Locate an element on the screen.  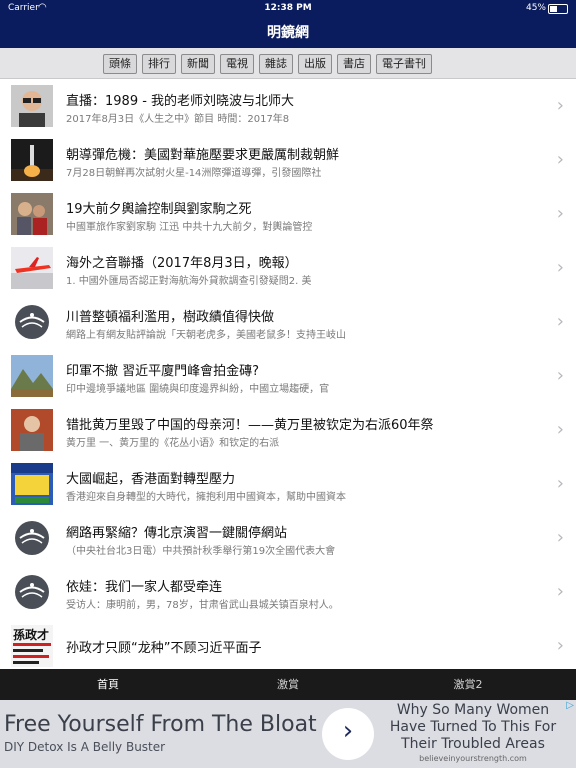
battery-icon is located at coordinates (558, 9).